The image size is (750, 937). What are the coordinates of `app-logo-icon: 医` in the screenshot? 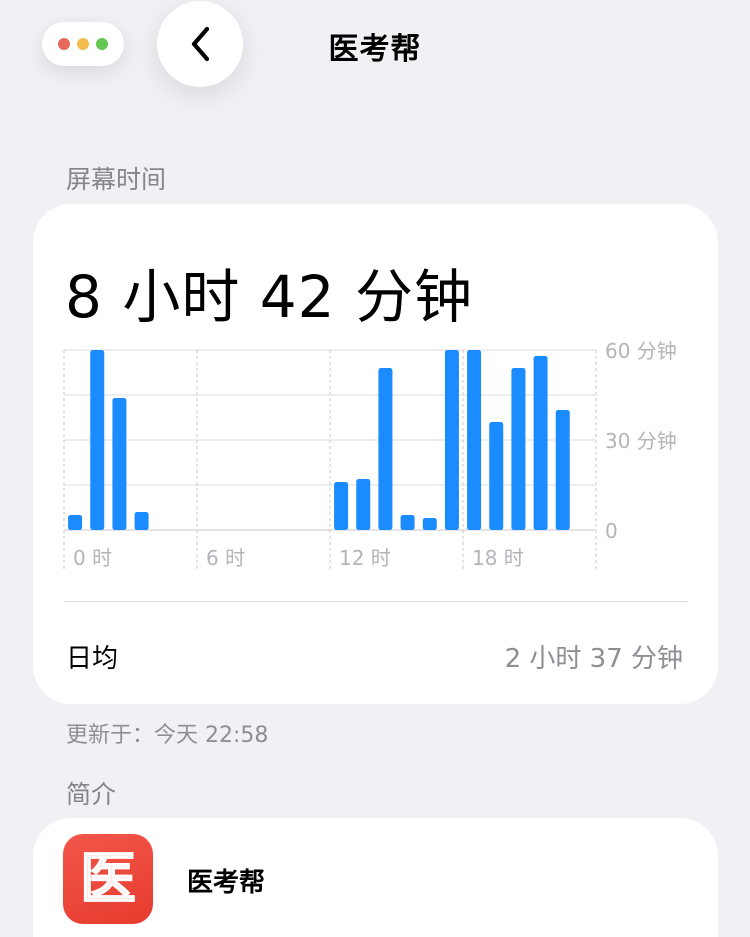 It's located at (108, 880).